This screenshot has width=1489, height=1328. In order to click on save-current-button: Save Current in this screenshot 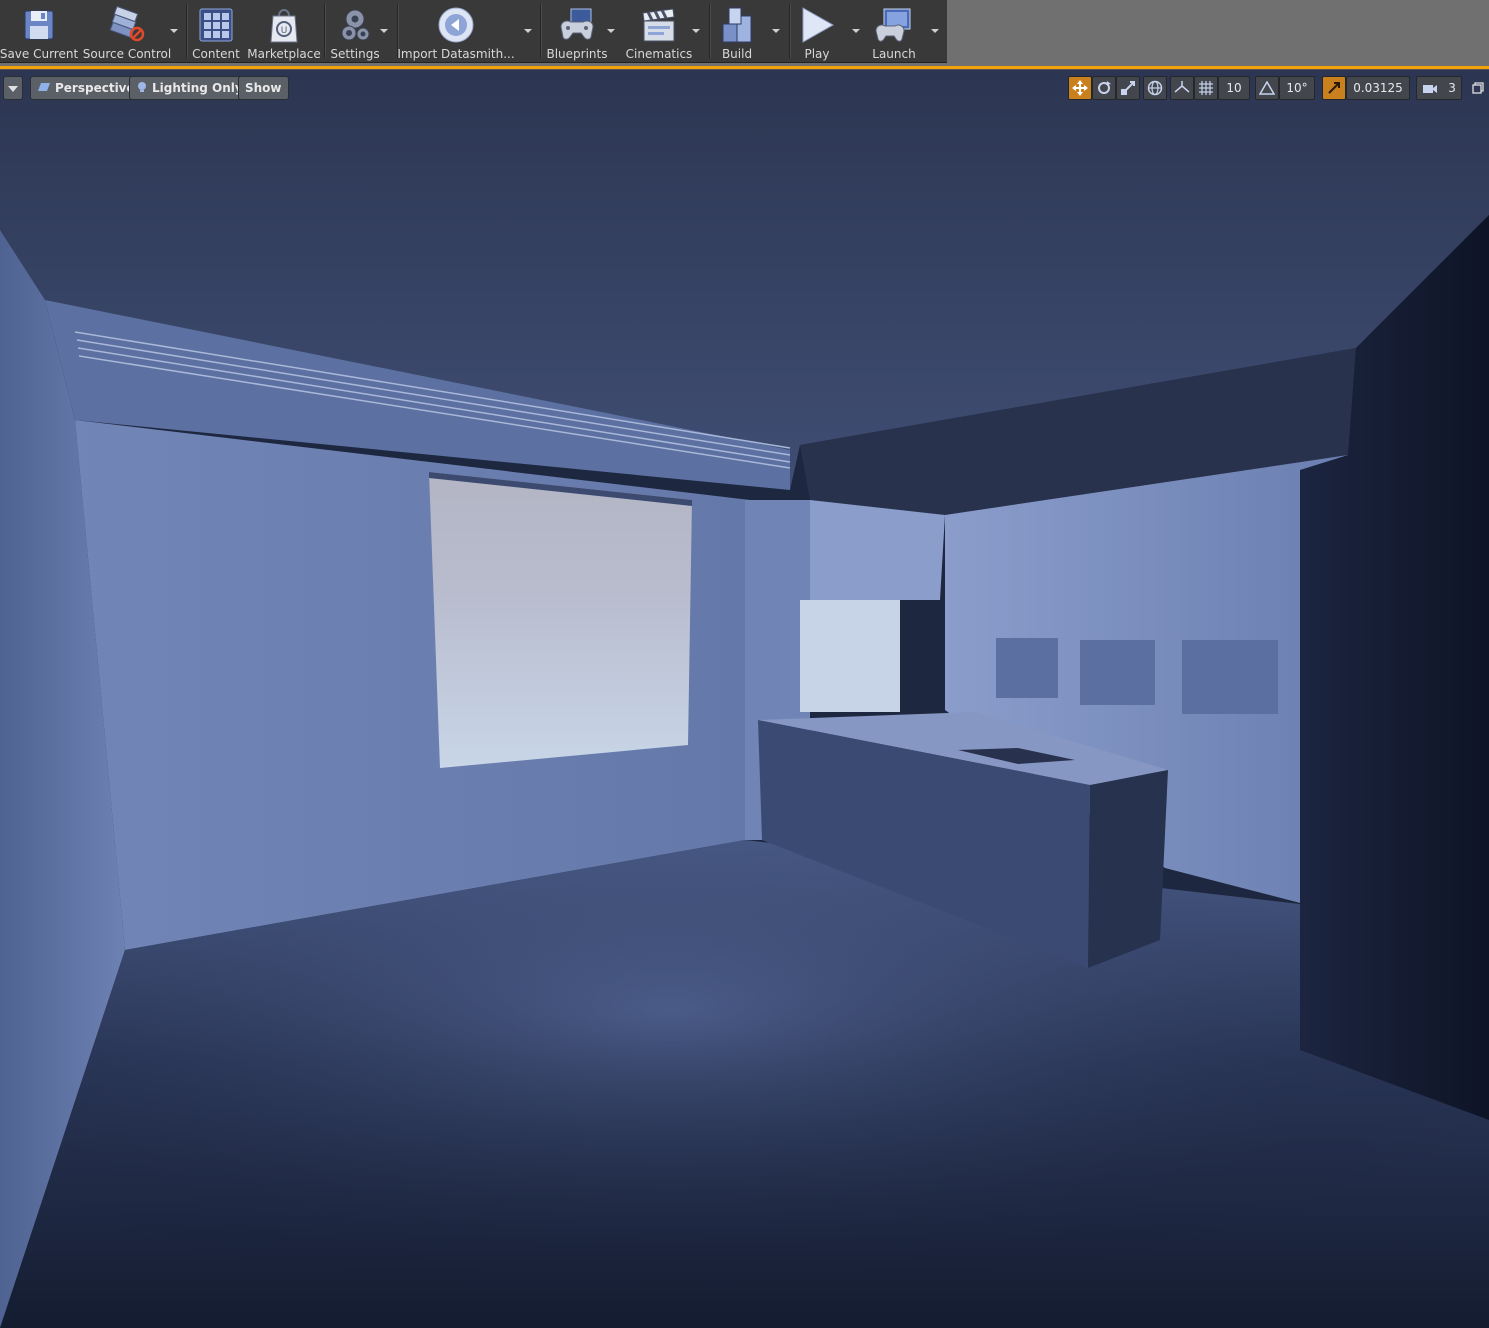, I will do `click(39, 31)`.